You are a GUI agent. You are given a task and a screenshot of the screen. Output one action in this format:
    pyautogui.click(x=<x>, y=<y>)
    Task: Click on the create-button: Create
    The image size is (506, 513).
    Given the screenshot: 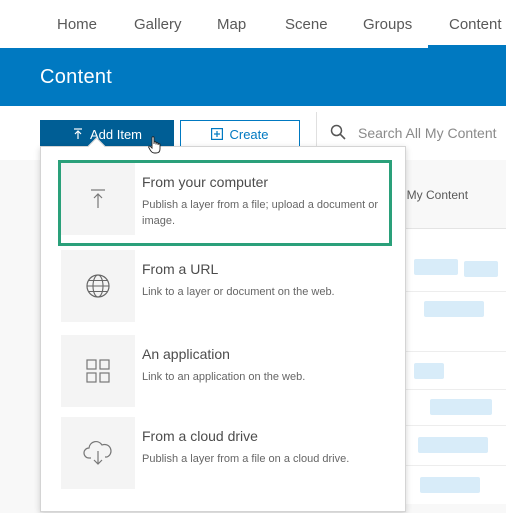 What is the action you would take?
    pyautogui.click(x=240, y=134)
    